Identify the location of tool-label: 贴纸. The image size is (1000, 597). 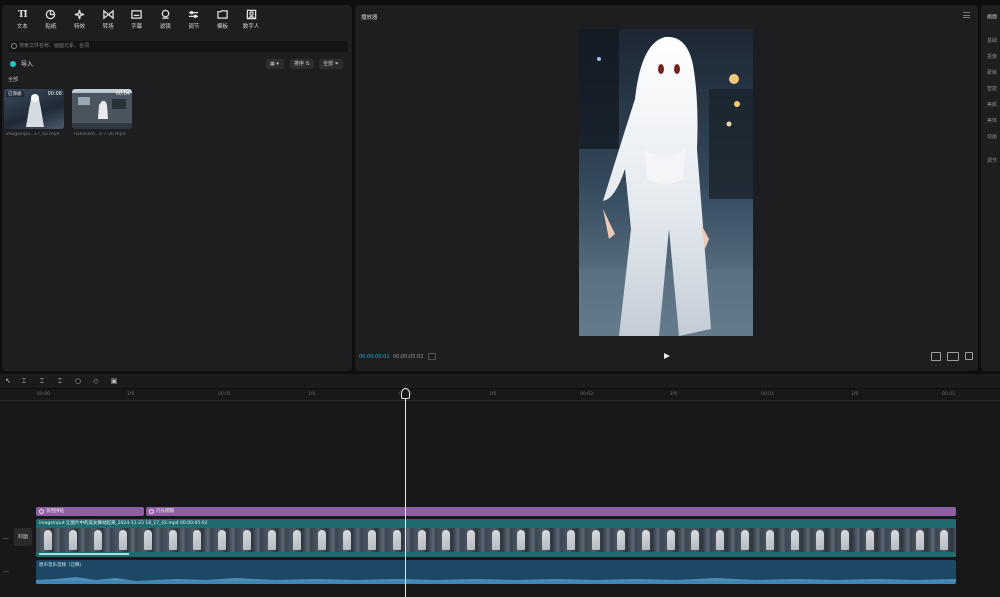
(51, 27).